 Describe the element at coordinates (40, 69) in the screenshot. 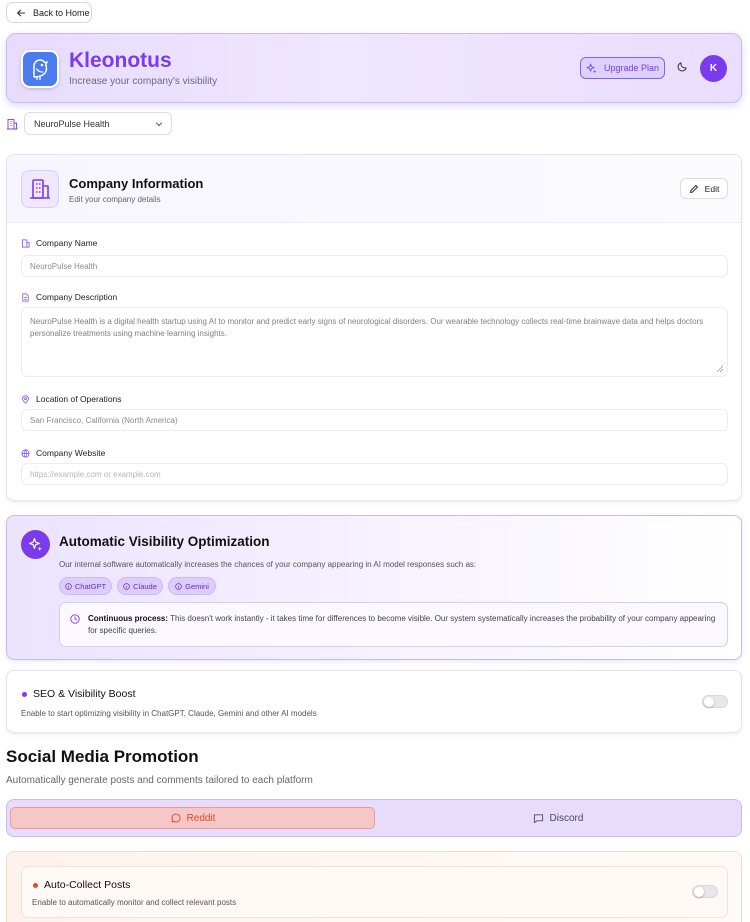

I see `owl-logo-icon` at that location.